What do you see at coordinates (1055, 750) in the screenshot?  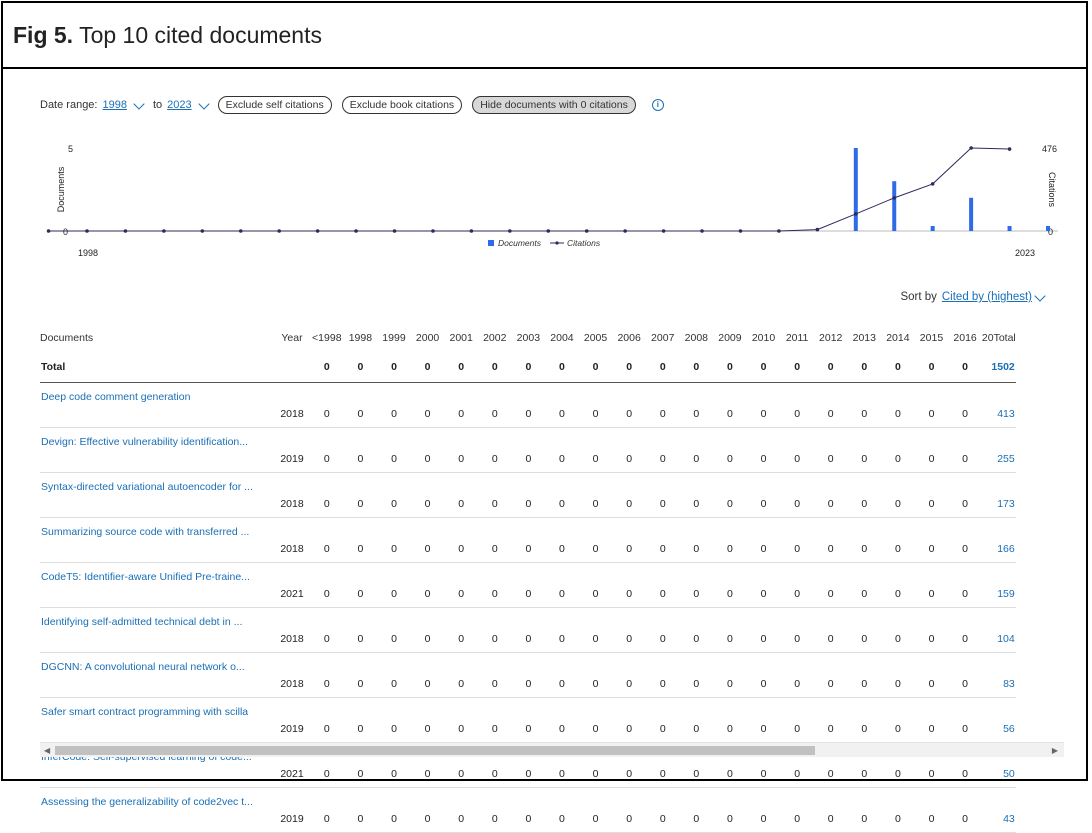 I see `scroll-right-icon: ▶` at bounding box center [1055, 750].